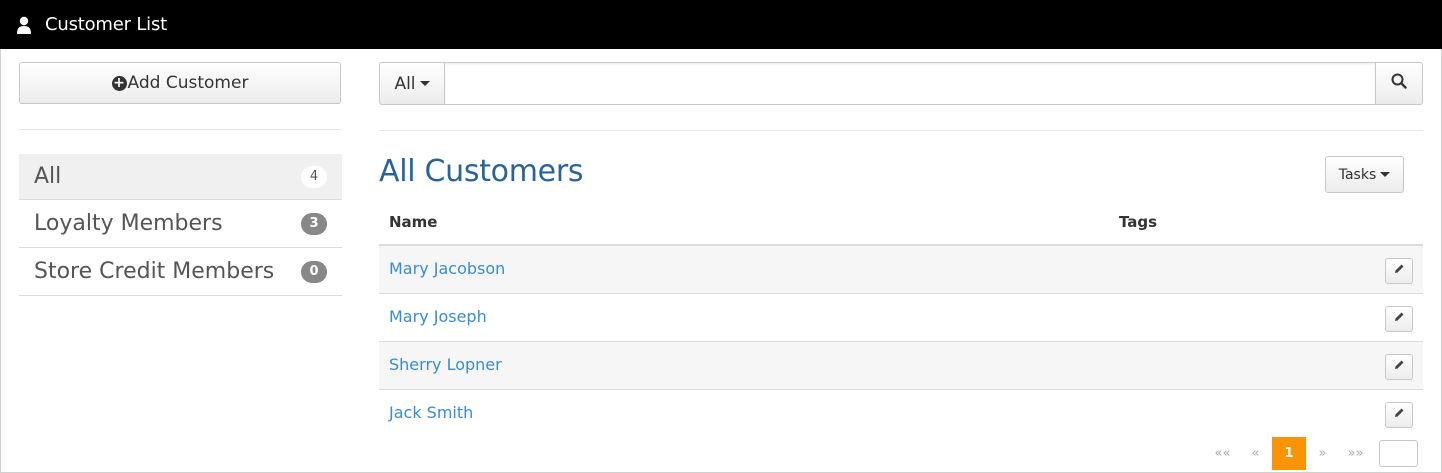  Describe the element at coordinates (901, 270) in the screenshot. I see `table-row: Mary Jacobson` at that location.